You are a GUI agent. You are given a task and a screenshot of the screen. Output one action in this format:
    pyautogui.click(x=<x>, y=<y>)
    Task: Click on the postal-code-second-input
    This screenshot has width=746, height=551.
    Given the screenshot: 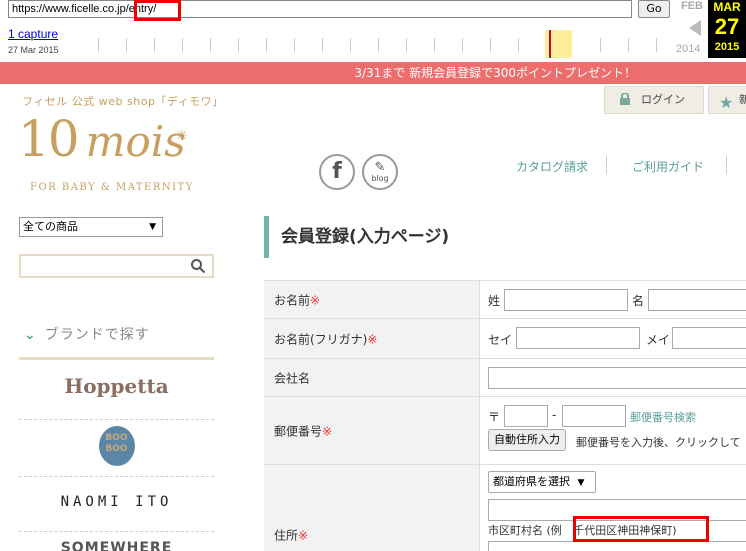 What is the action you would take?
    pyautogui.click(x=594, y=416)
    